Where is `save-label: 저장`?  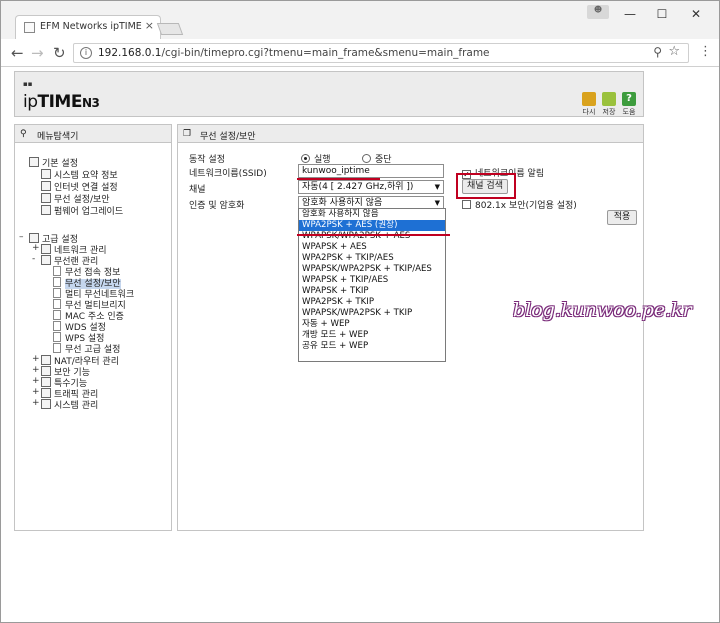
save-label: 저장 is located at coordinates (609, 112).